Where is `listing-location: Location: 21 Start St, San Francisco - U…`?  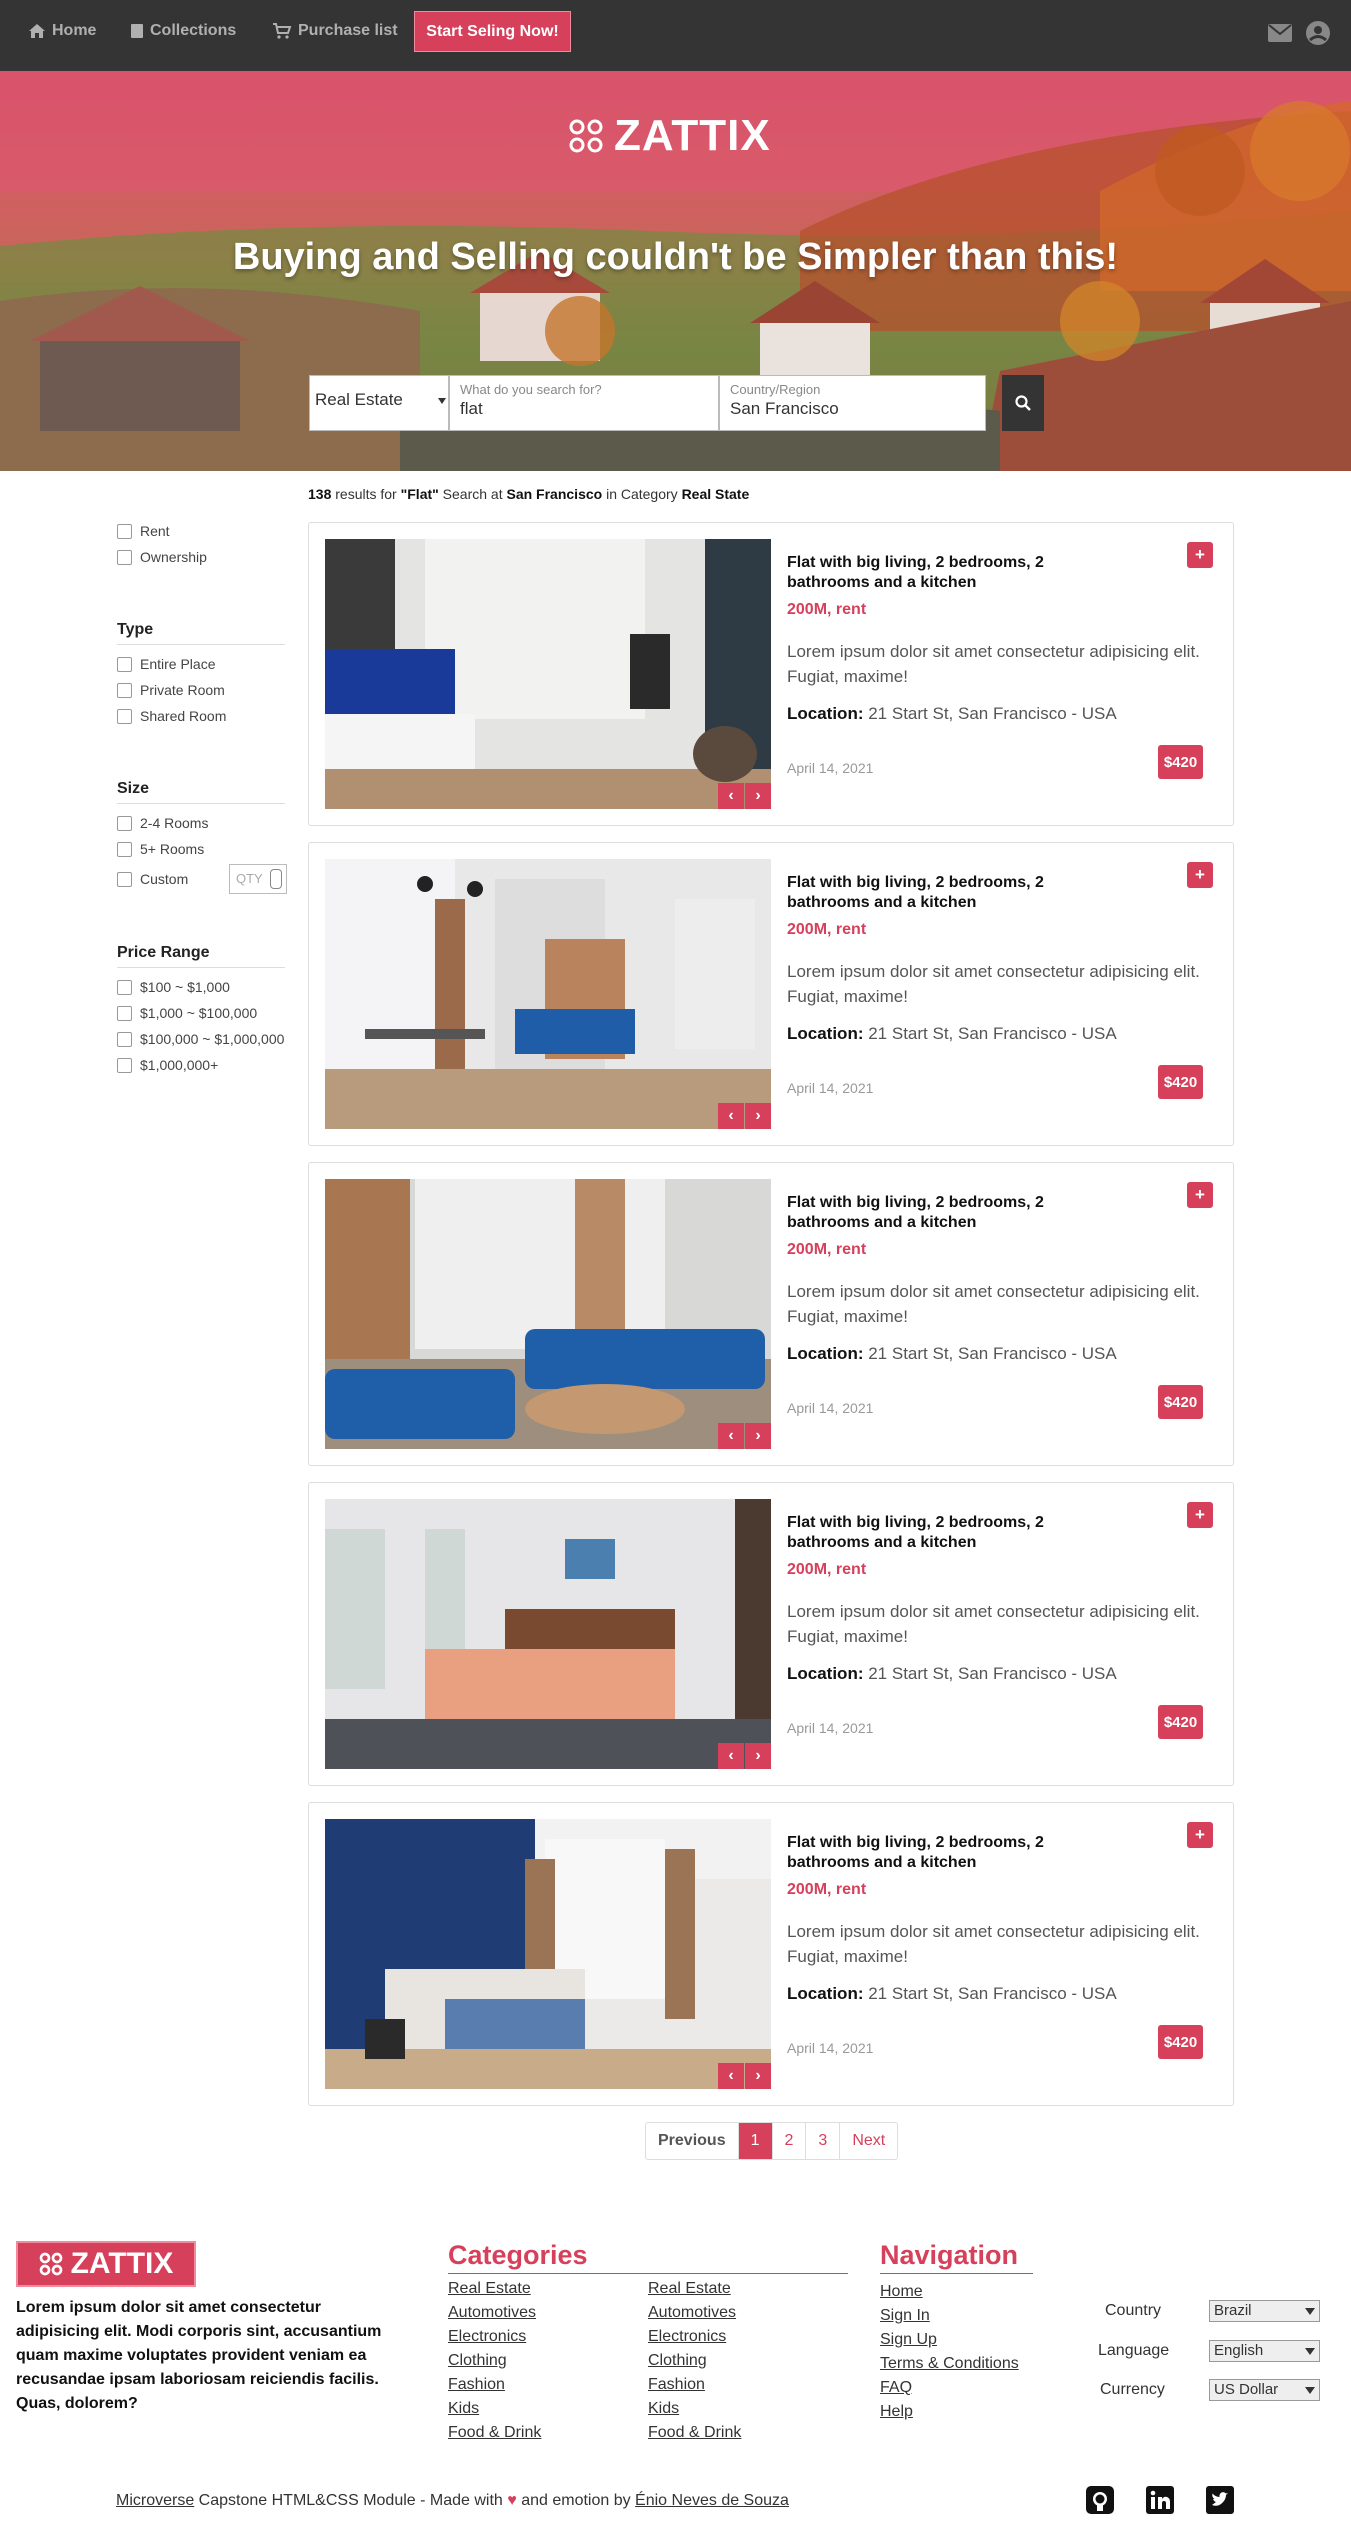 listing-location: Location: 21 Start St, San Francisco - U… is located at coordinates (952, 1993).